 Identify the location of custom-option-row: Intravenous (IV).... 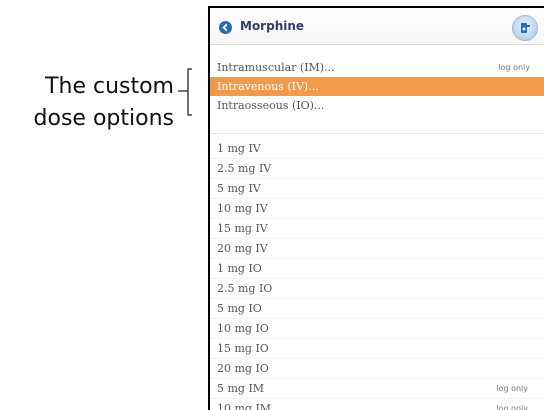
(377, 86).